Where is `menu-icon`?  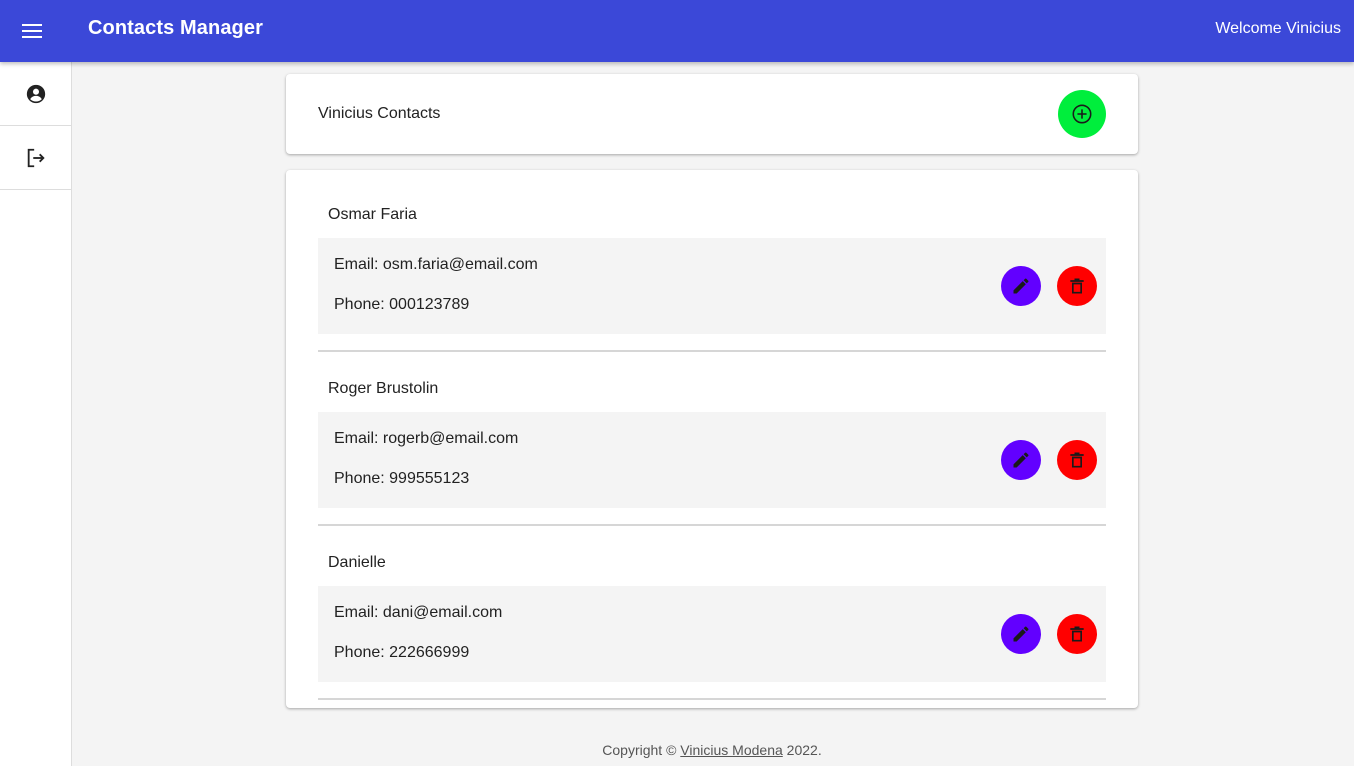
menu-icon is located at coordinates (32, 31).